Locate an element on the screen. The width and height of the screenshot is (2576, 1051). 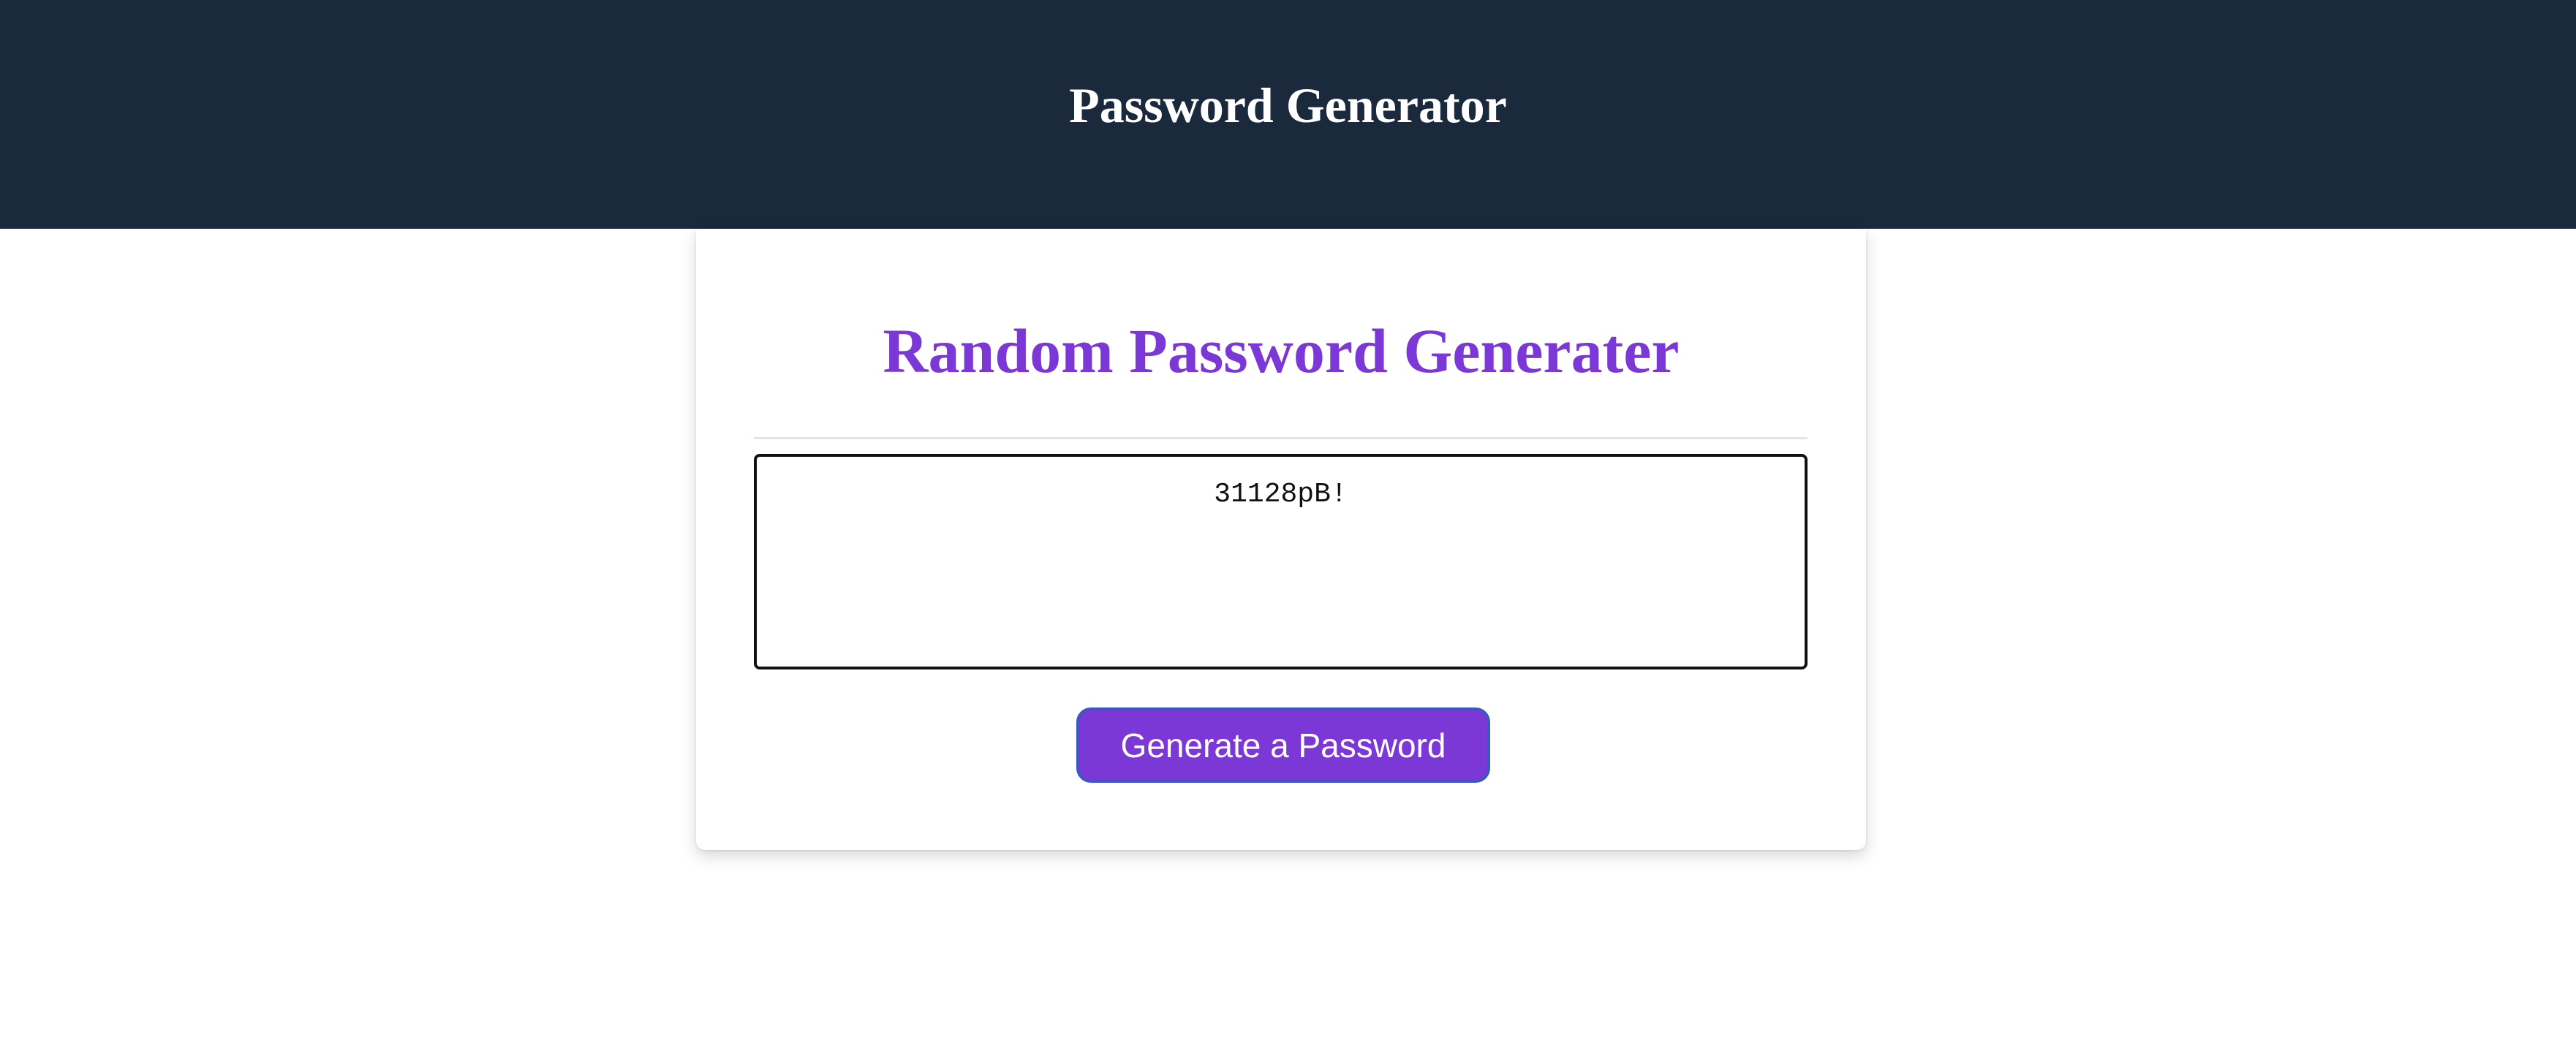
generate-password-button: Generate a Password is located at coordinates (1283, 745).